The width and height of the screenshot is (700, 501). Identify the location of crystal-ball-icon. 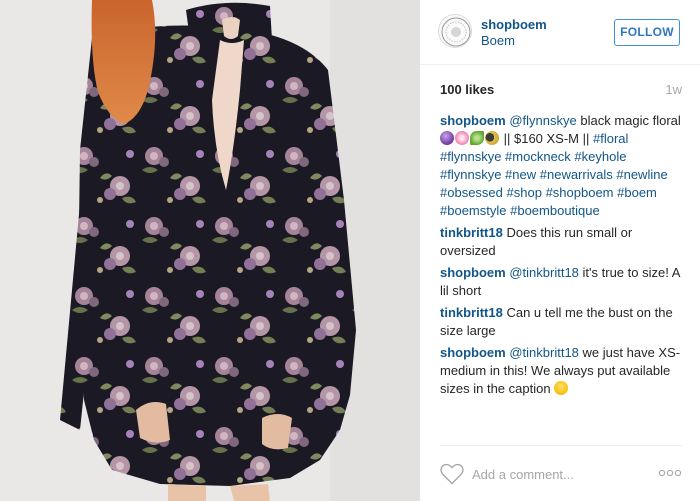
(447, 138).